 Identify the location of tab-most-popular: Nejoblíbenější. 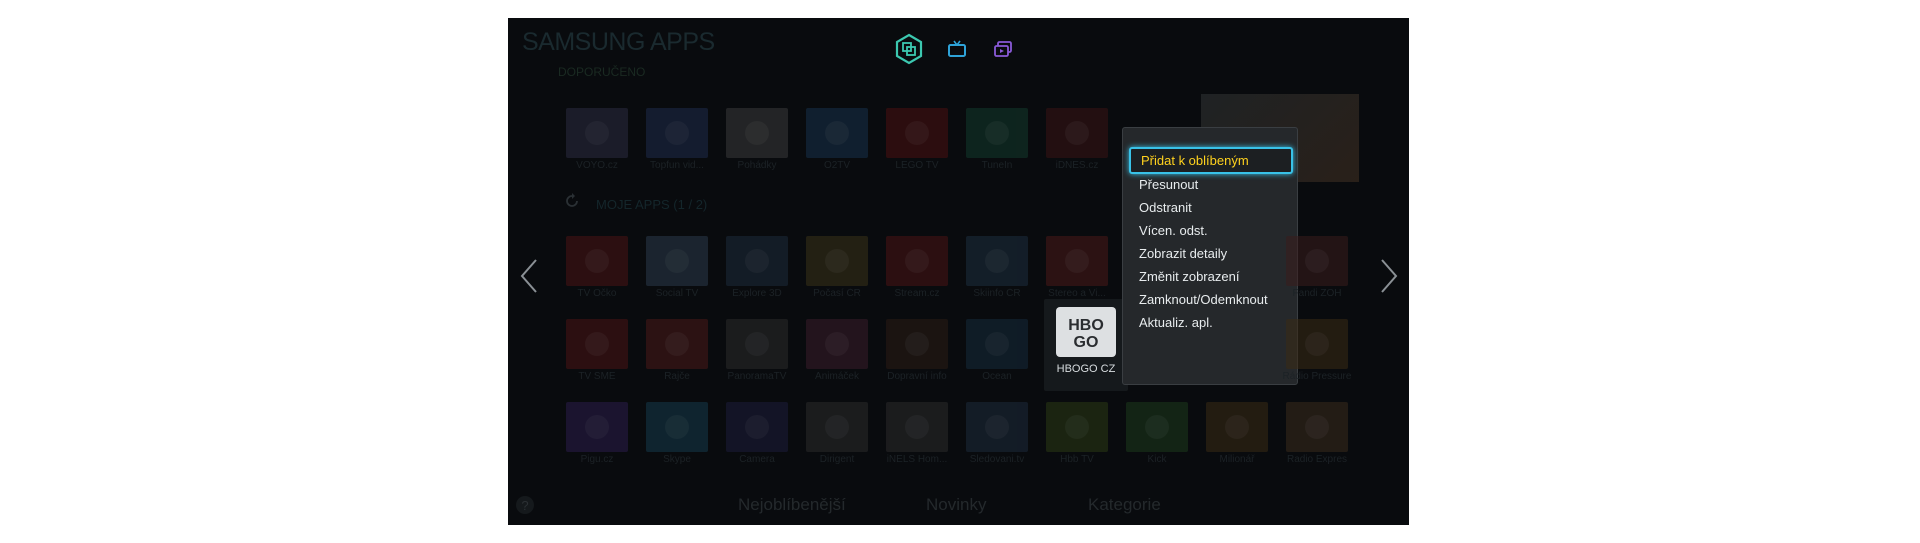
(792, 505).